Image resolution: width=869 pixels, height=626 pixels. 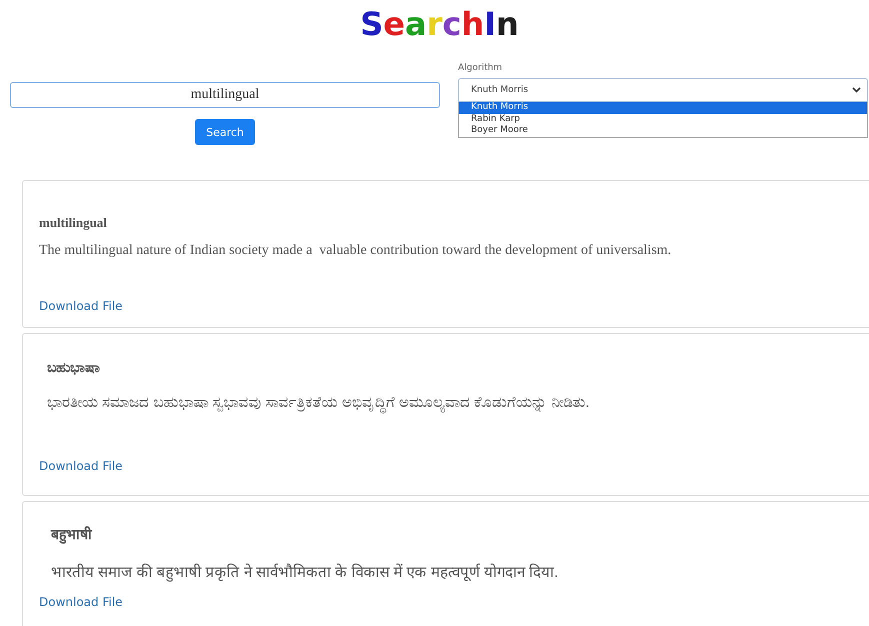 I want to click on search-button: Search, so click(x=225, y=132).